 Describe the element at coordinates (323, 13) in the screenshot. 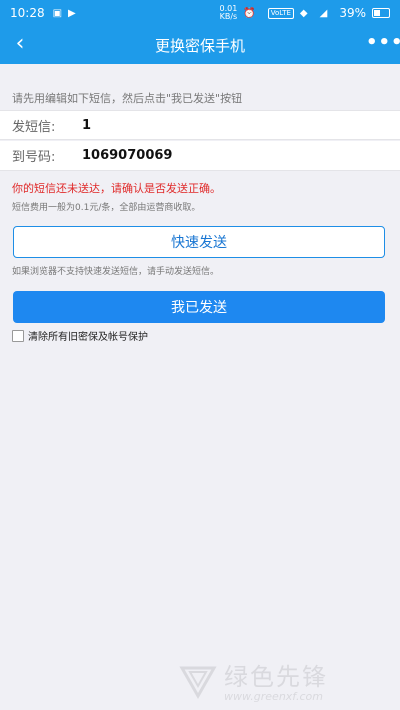

I see `signal-icon: ◢` at that location.